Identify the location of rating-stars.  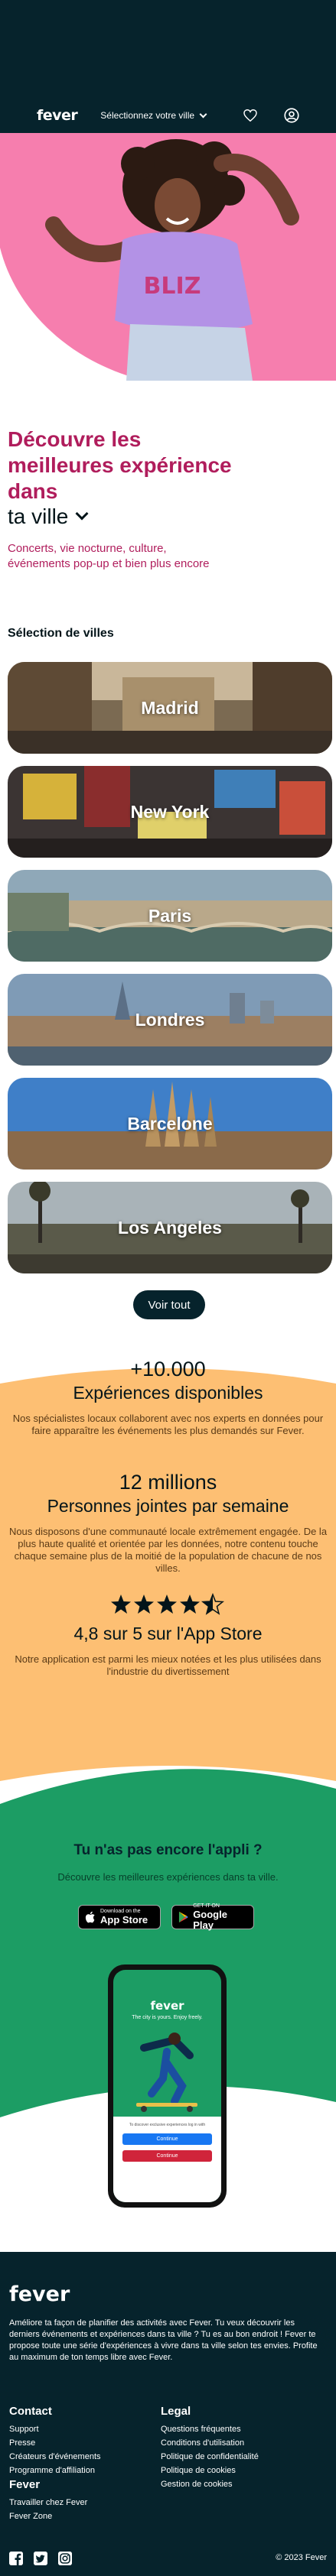
(168, 1604).